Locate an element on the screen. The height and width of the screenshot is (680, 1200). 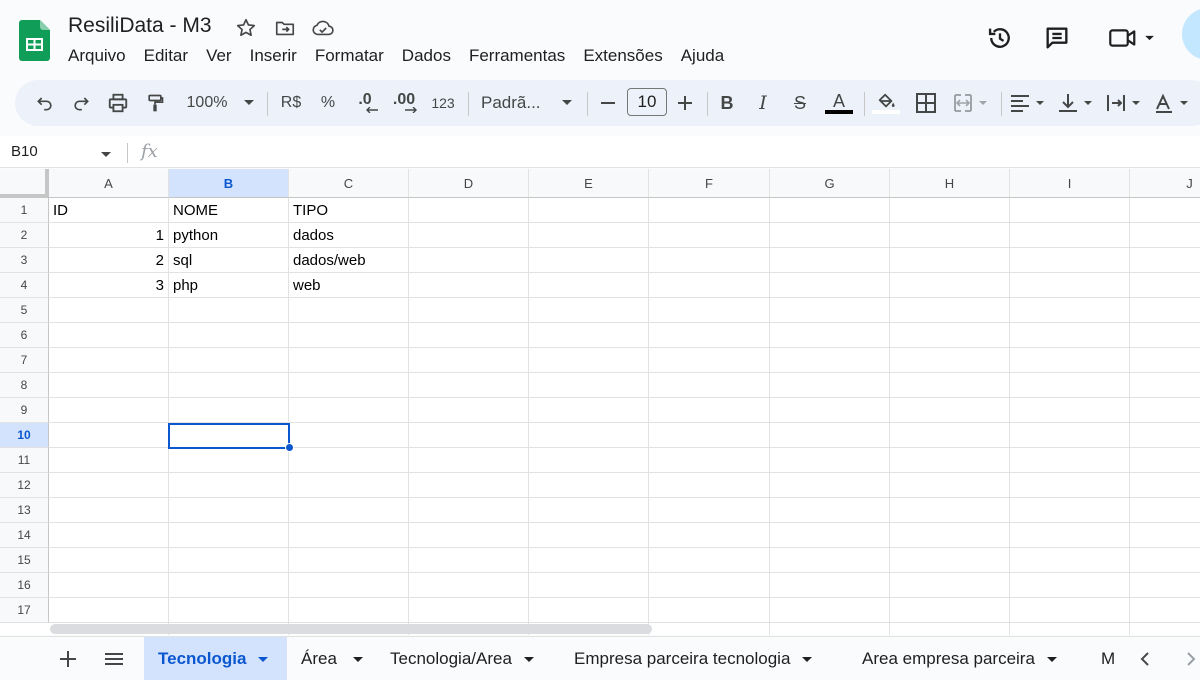
select-all-corner is located at coordinates (24, 183).